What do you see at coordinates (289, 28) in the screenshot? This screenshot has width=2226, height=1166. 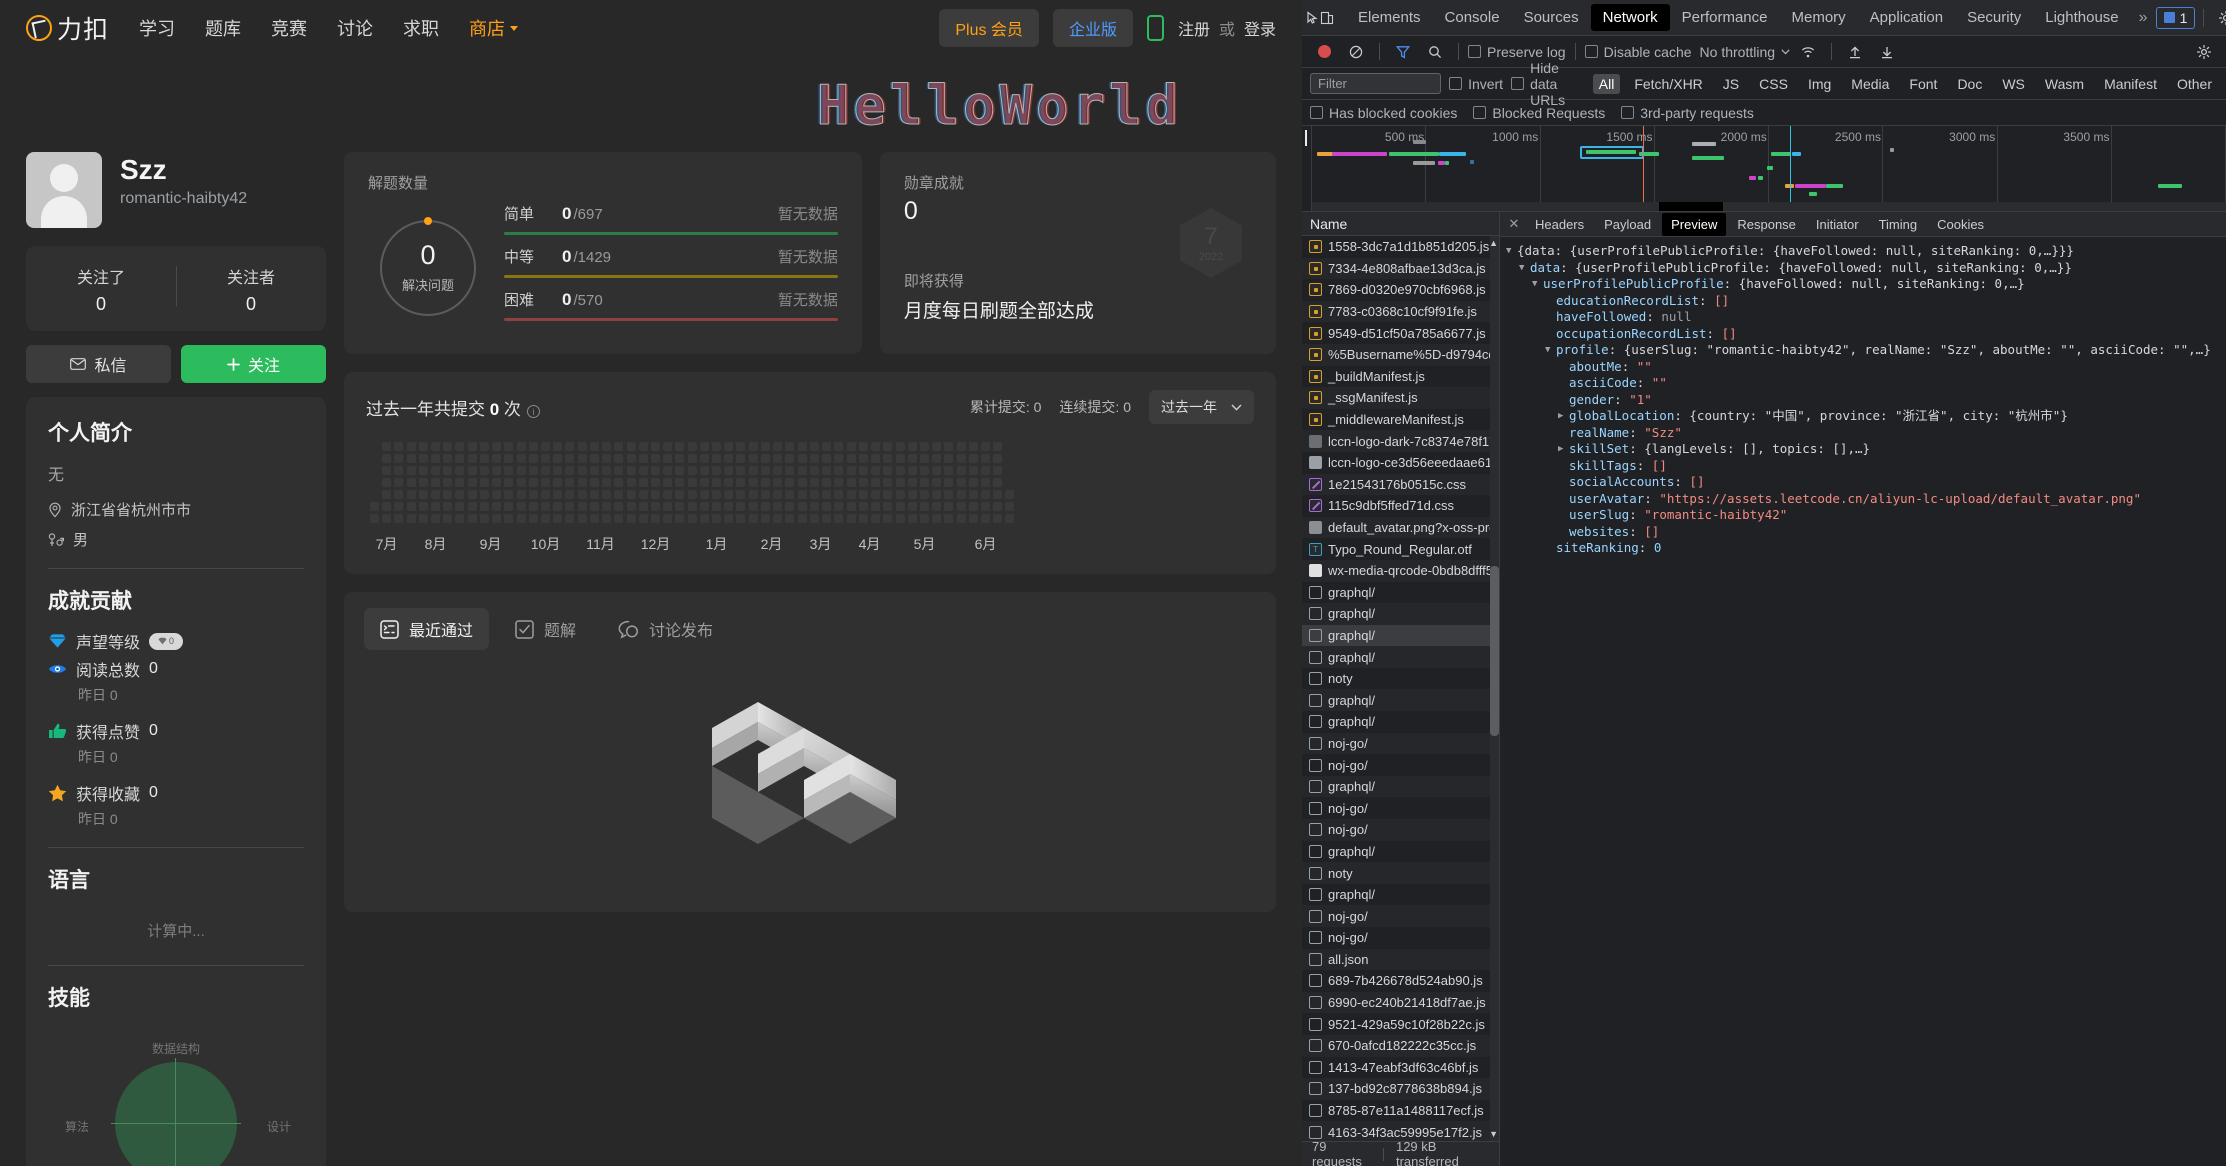 I see `nav-item-contest: 竞赛` at bounding box center [289, 28].